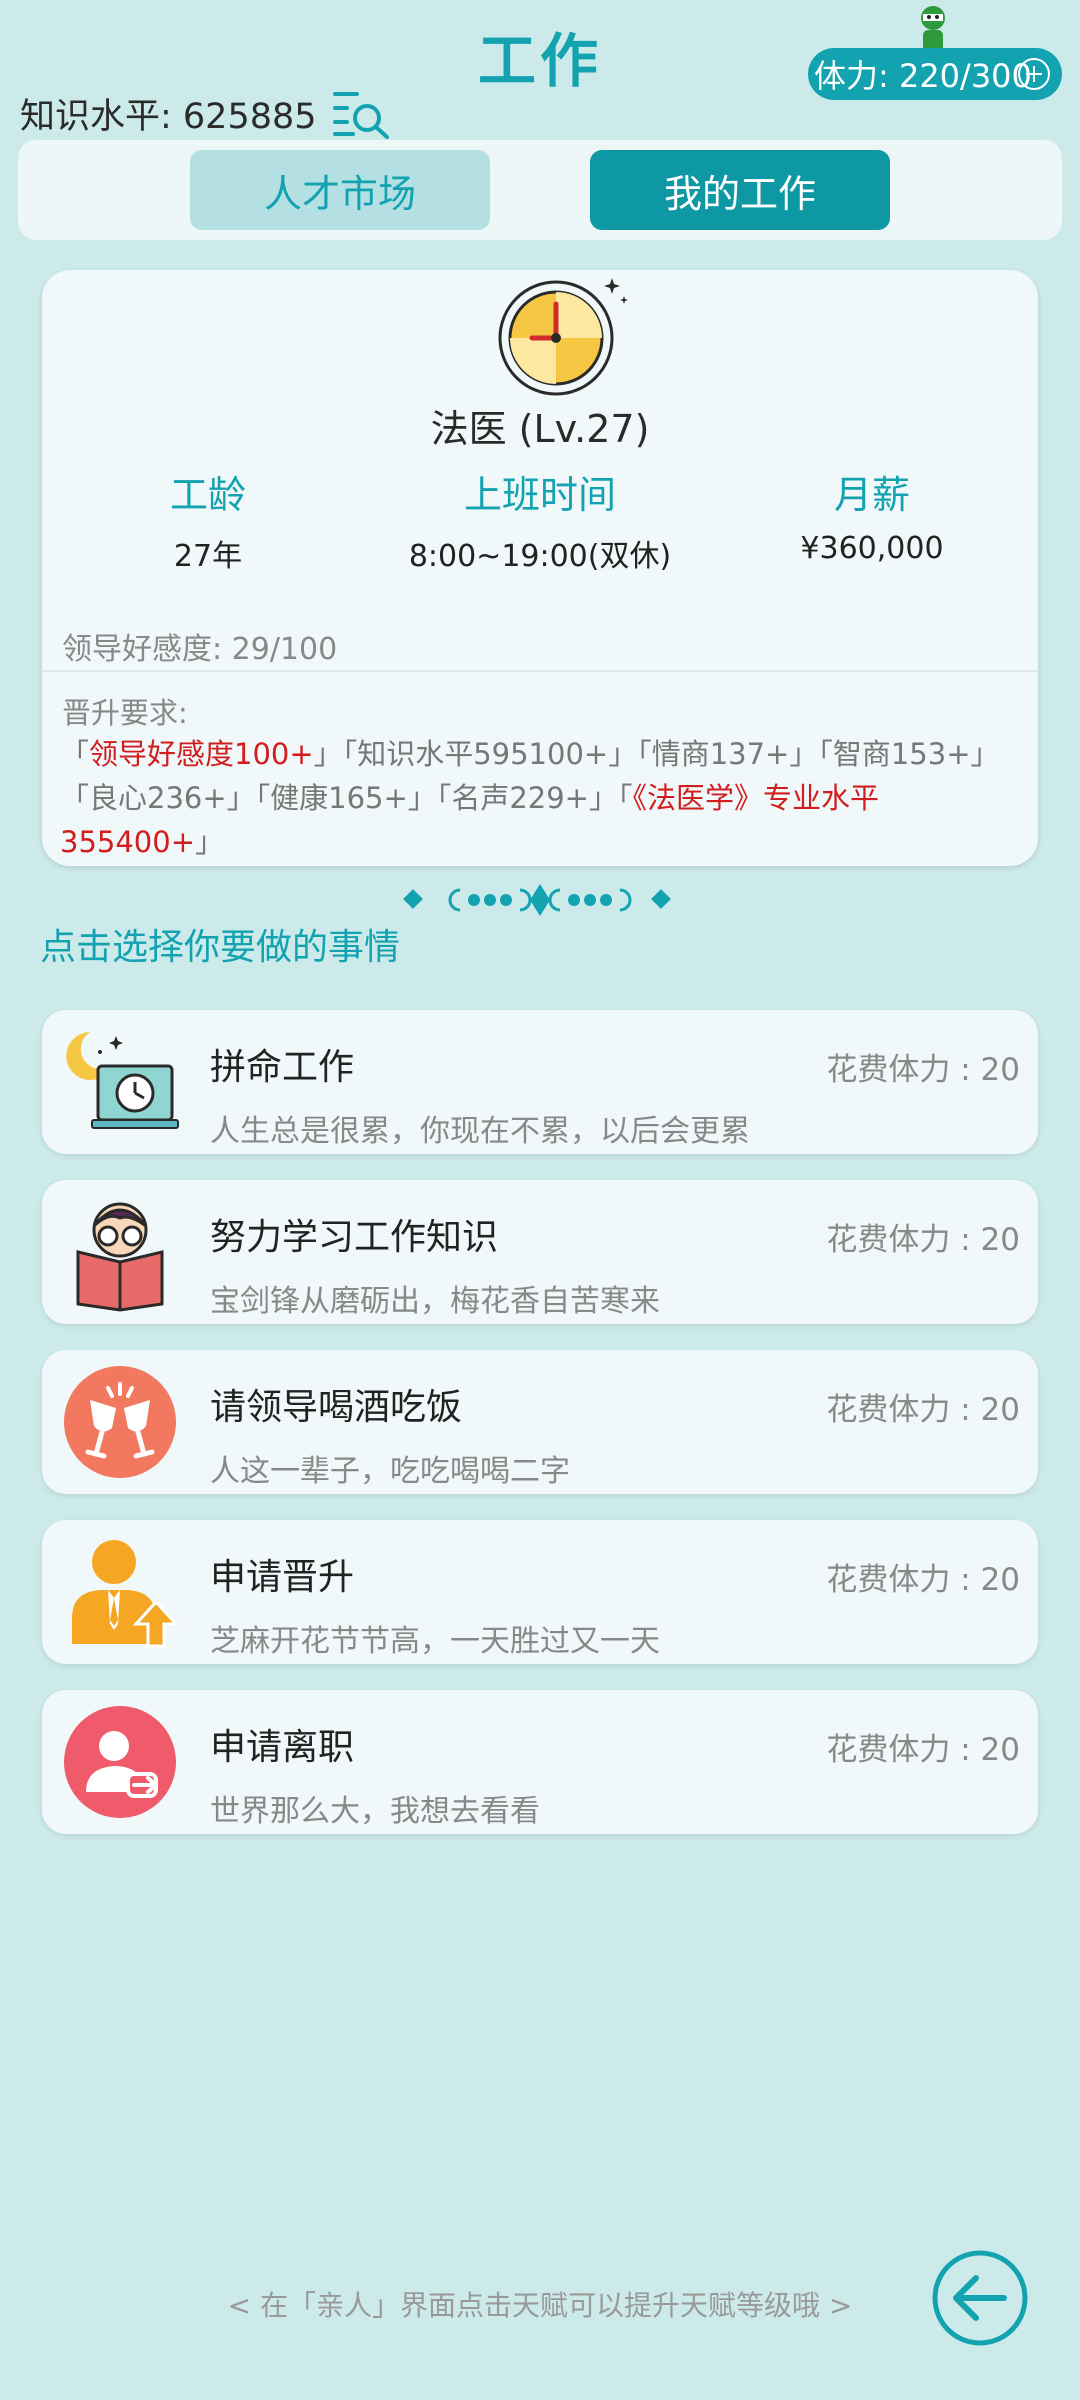 Image resolution: width=1080 pixels, height=2400 pixels. Describe the element at coordinates (125, 713) in the screenshot. I see `promotion-title: 晋升要求:` at that location.